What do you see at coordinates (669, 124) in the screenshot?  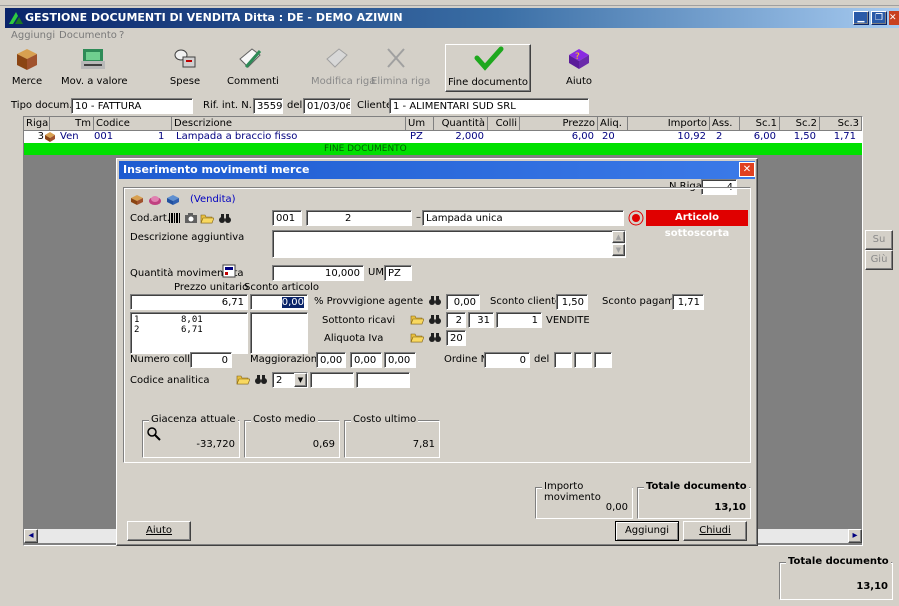 I see `col-importo: Importo` at bounding box center [669, 124].